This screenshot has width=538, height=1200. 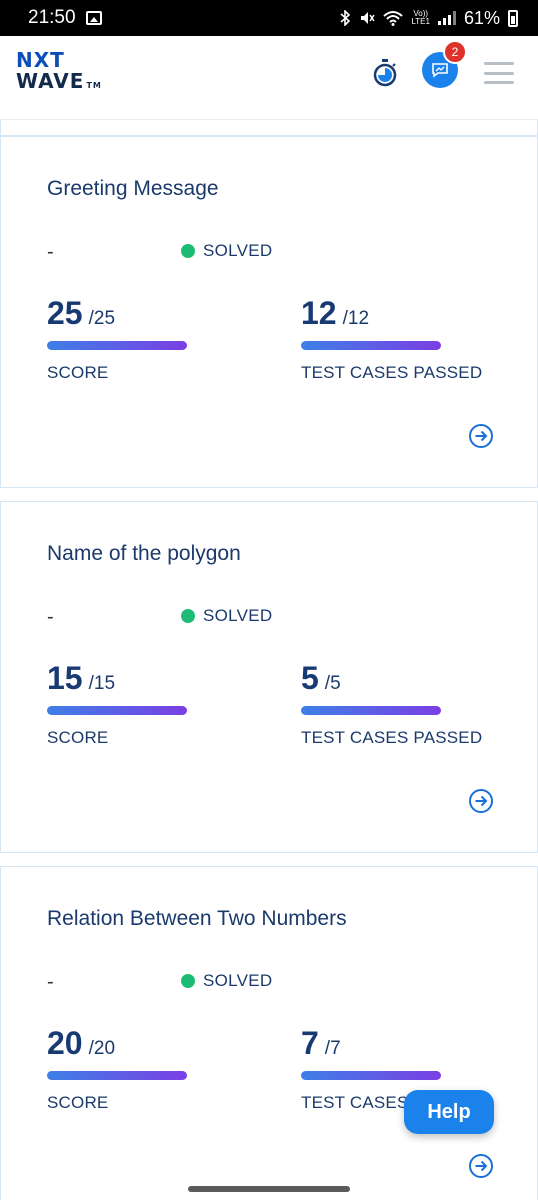 I want to click on battery-icon, so click(x=513, y=18).